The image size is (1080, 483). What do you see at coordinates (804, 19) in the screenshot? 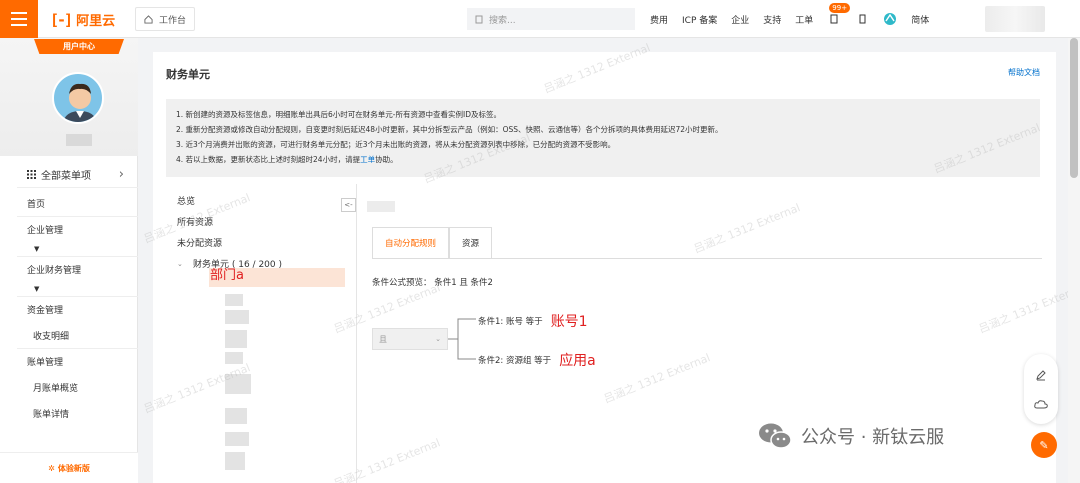
I see `nav-ticket: 工单` at bounding box center [804, 19].